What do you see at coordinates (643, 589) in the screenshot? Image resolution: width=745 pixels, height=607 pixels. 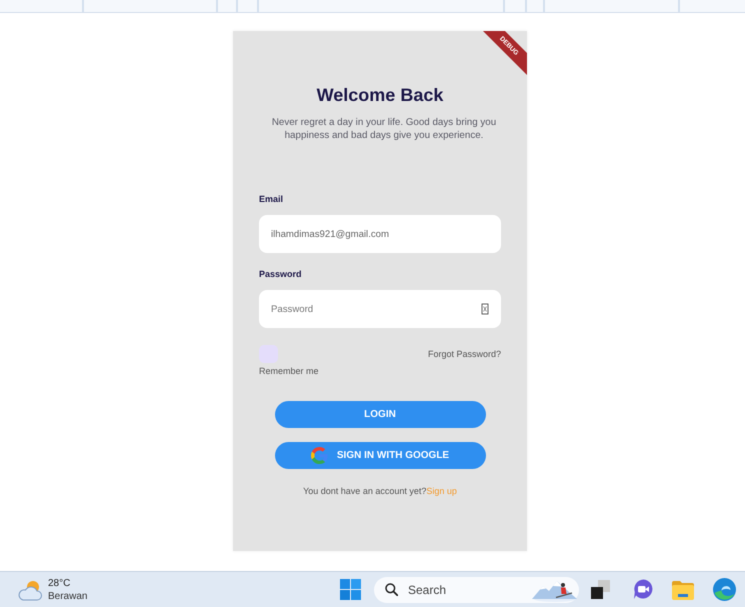 I see `video-chat-icon` at bounding box center [643, 589].